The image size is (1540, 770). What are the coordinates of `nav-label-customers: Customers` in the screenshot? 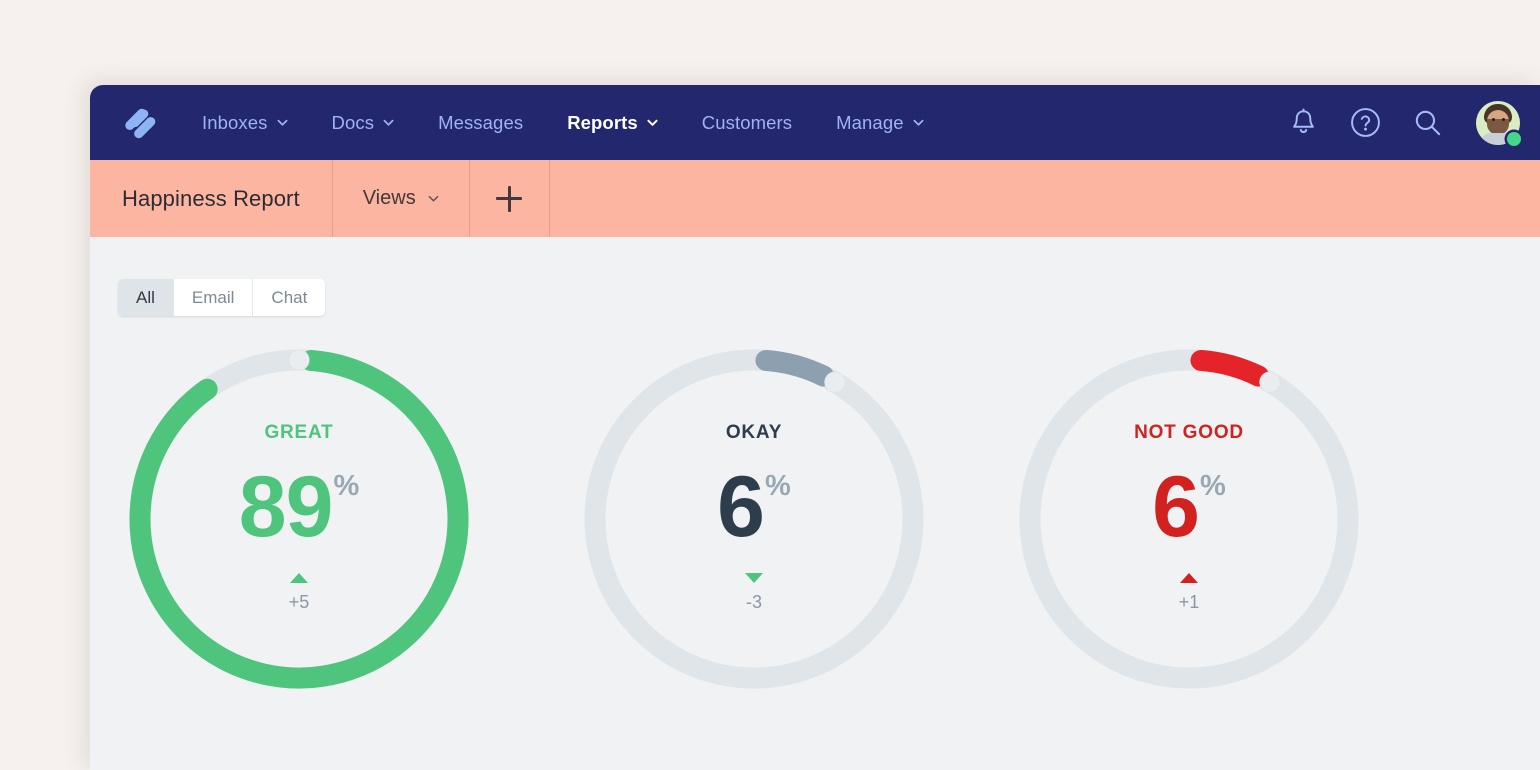 It's located at (747, 122).